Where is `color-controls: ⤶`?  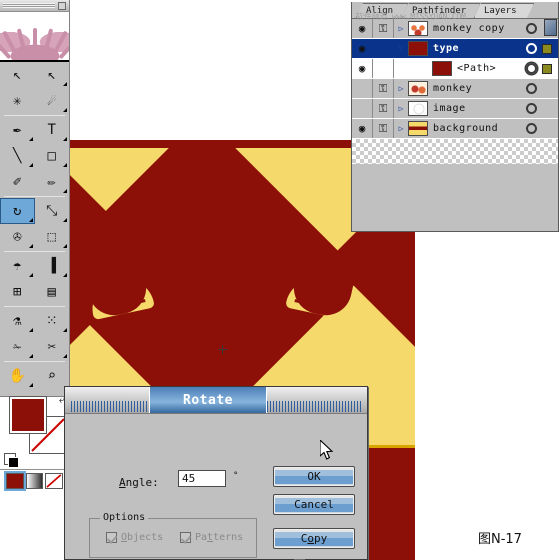
color-controls: ⤶ is located at coordinates (34, 430).